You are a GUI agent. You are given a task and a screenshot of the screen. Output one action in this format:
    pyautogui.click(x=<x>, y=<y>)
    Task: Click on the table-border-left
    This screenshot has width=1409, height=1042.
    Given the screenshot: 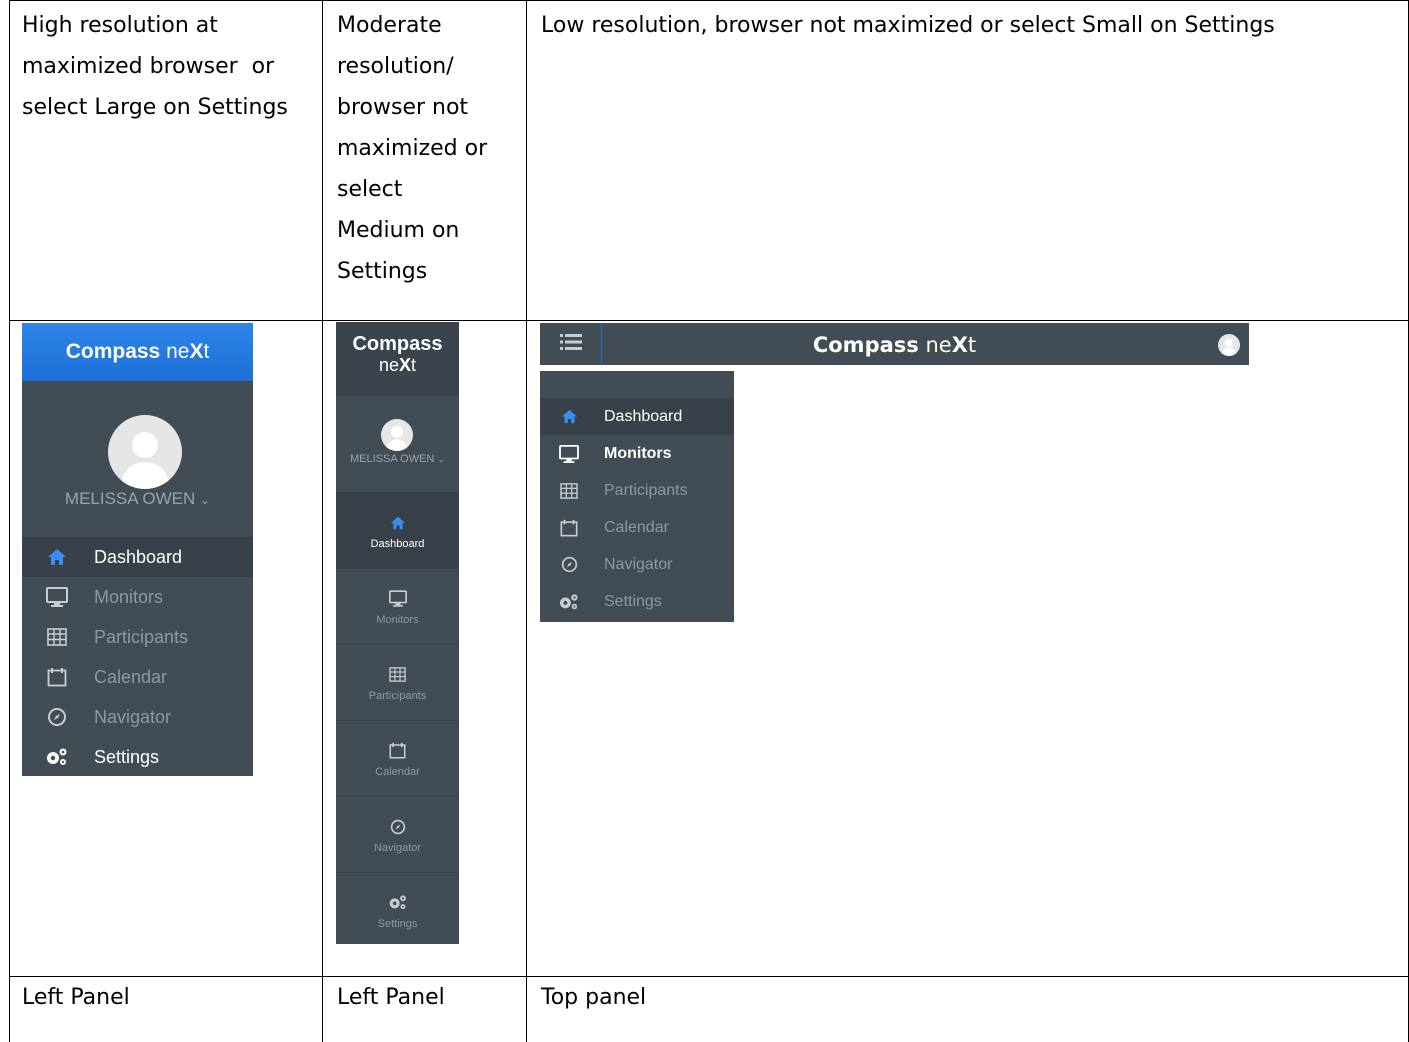 What is the action you would take?
    pyautogui.click(x=9, y=521)
    